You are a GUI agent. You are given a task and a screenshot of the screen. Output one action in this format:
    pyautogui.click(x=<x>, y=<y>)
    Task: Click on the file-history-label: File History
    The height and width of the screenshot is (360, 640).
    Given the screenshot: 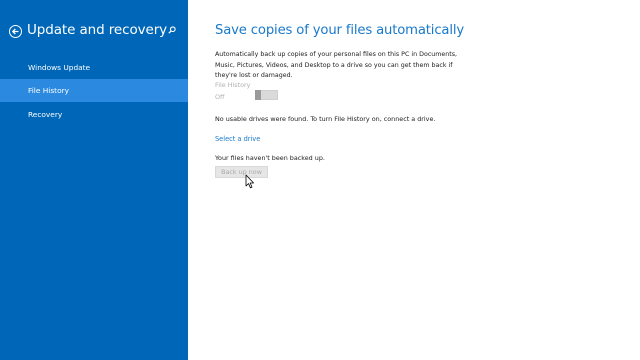 What is the action you would take?
    pyautogui.click(x=233, y=85)
    